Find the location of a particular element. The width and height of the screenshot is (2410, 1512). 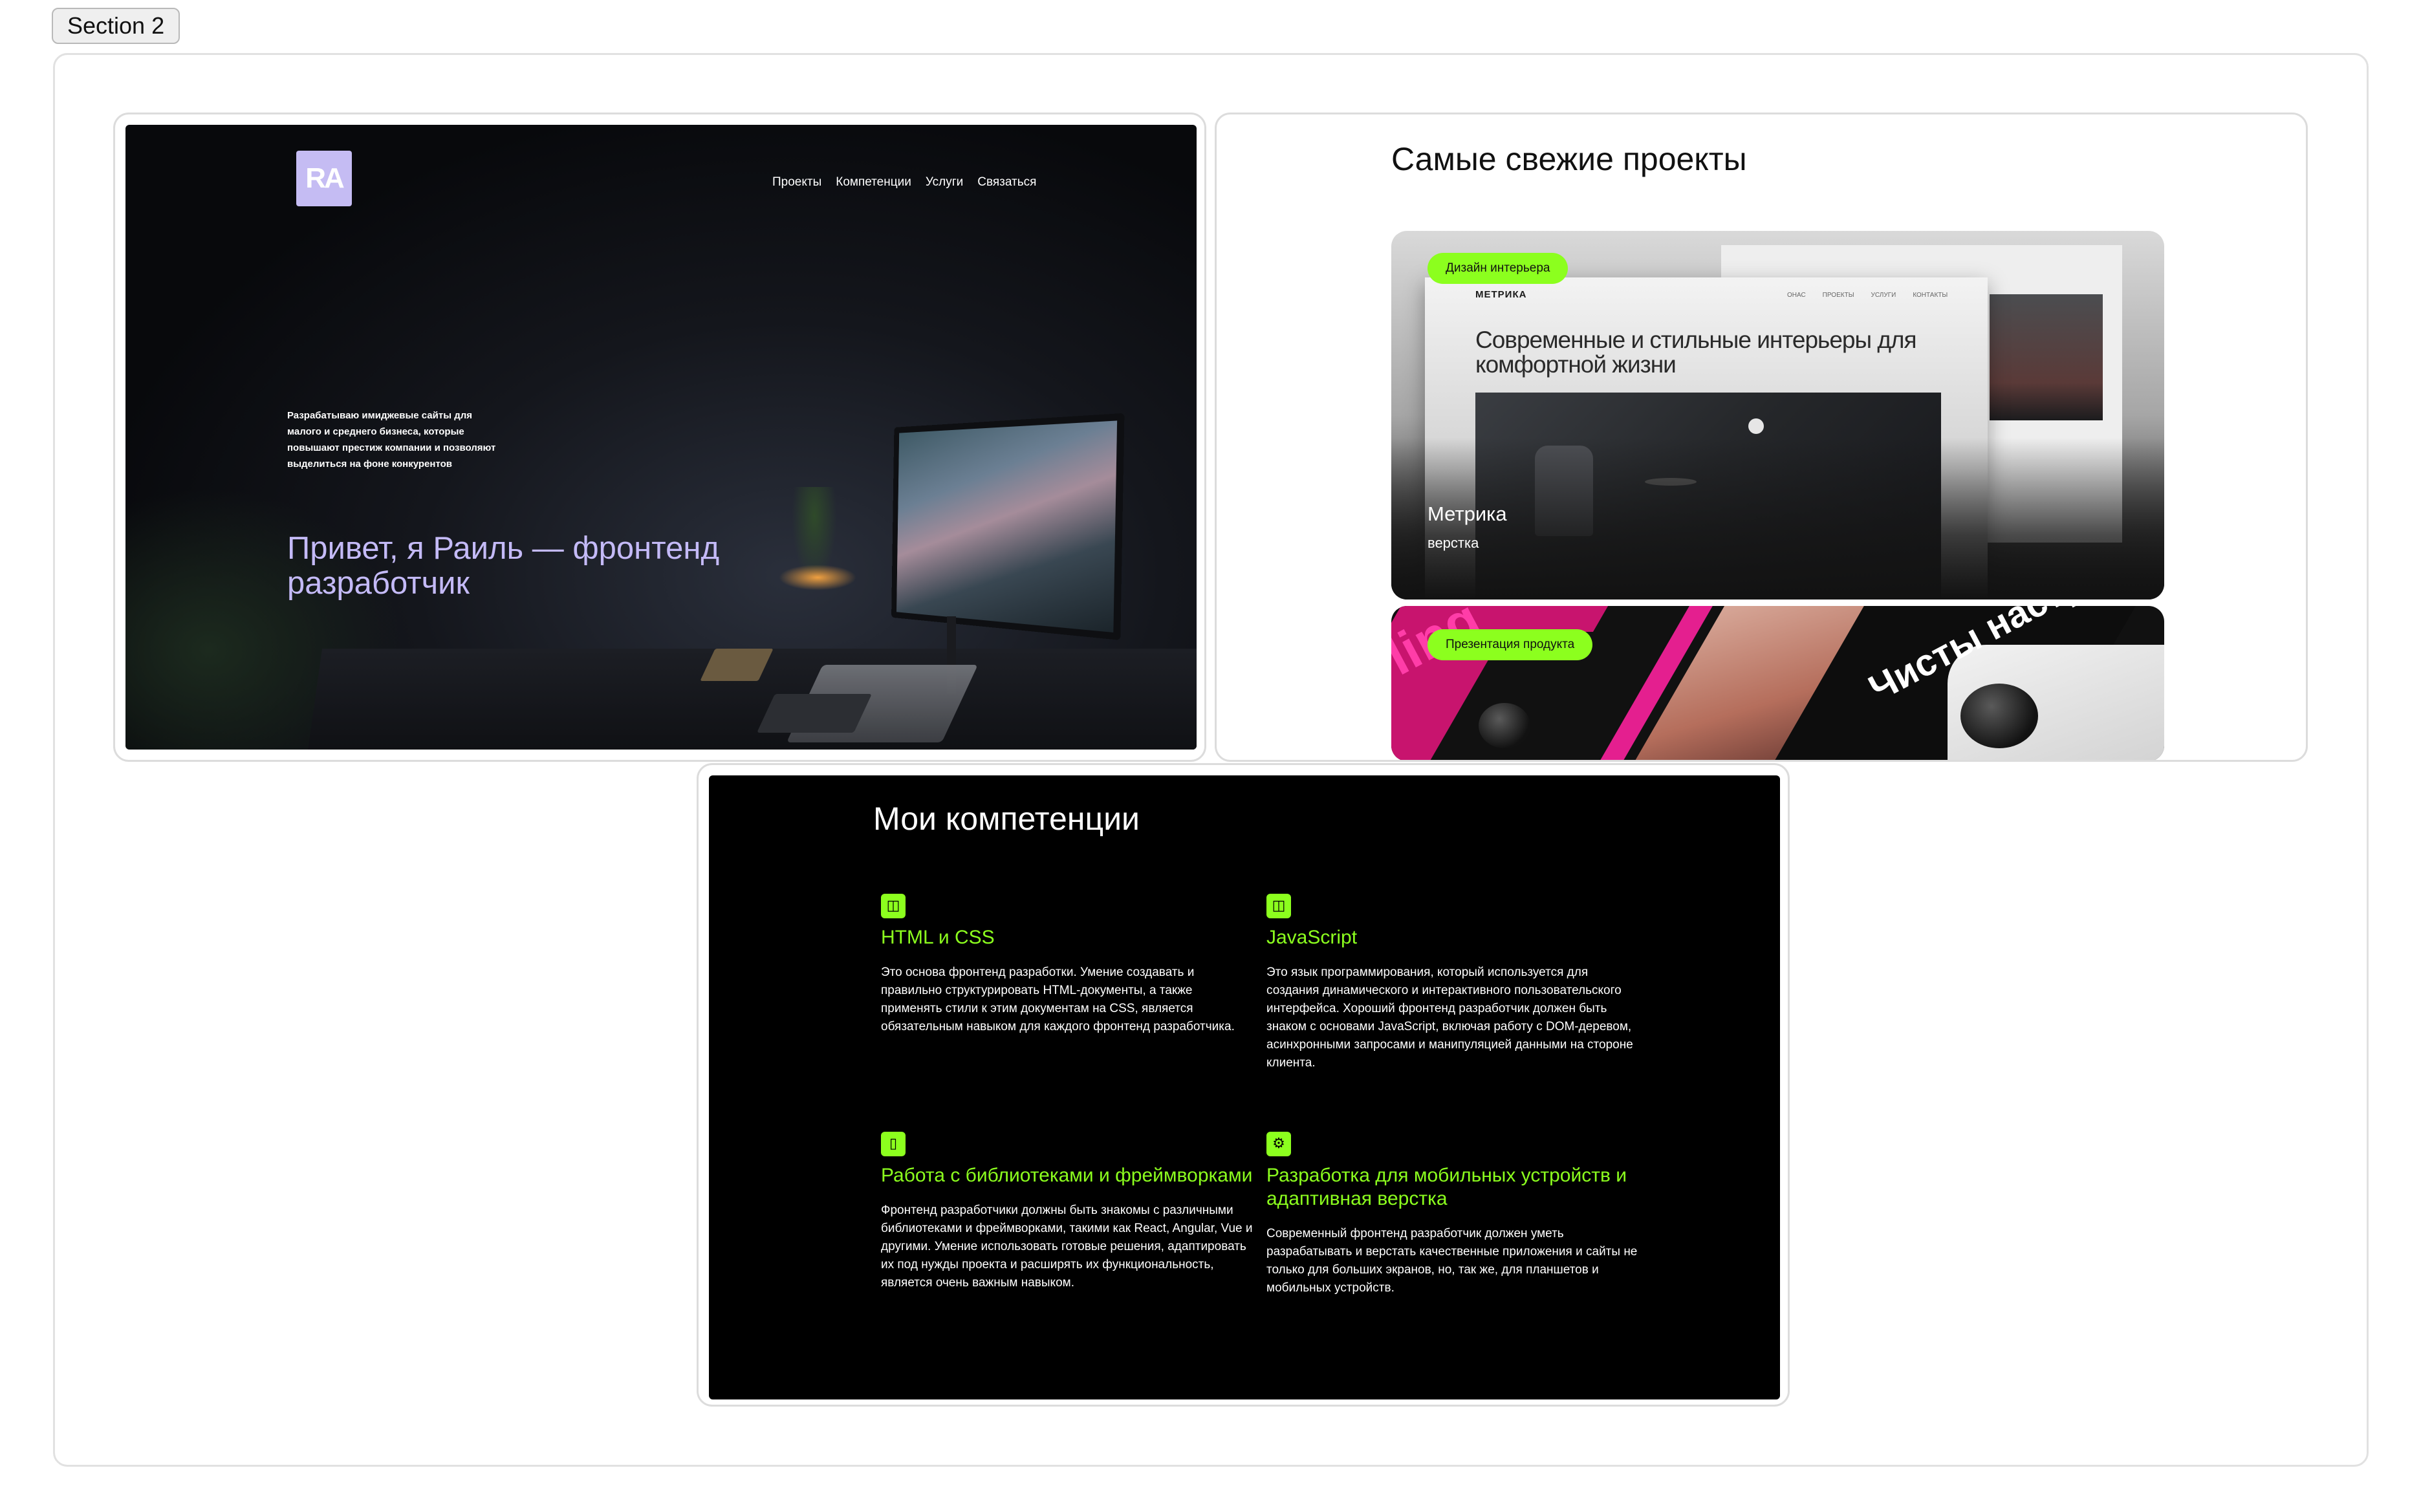

project-title: Метрика is located at coordinates (1467, 513).